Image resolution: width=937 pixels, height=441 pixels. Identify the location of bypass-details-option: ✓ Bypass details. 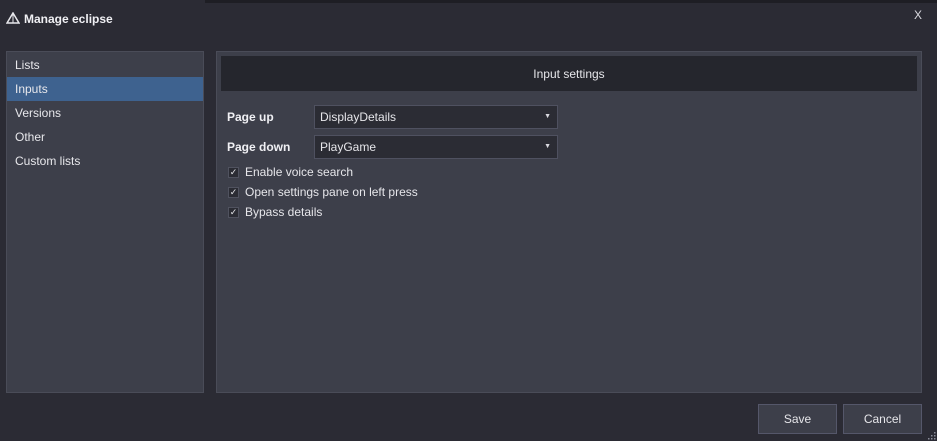
(275, 212).